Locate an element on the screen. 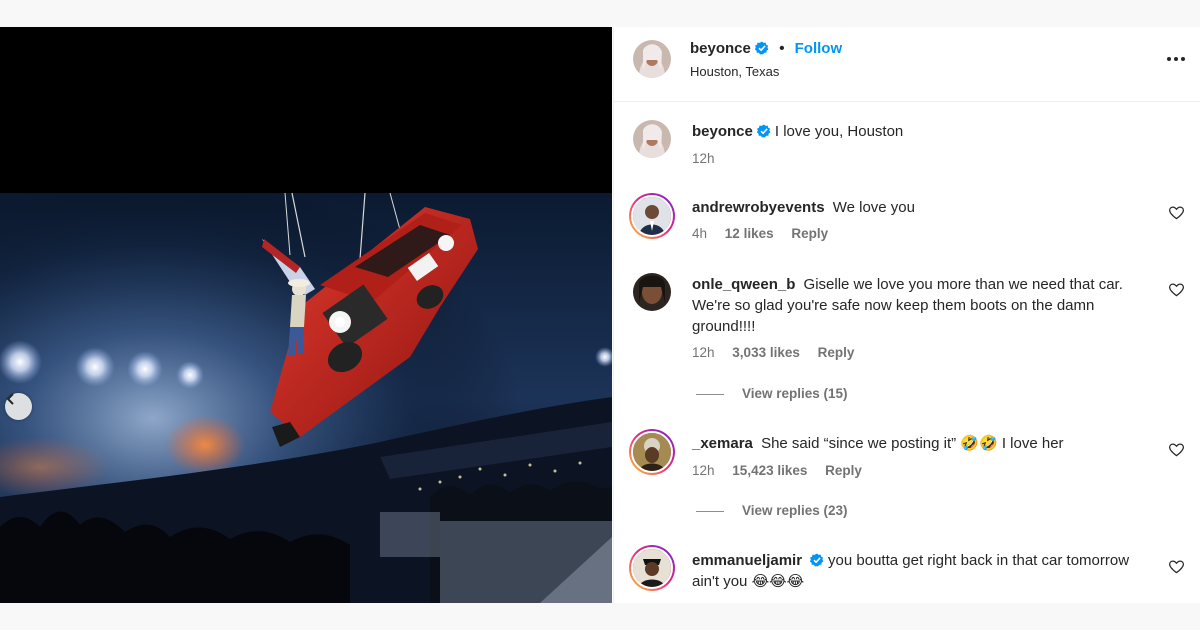 The height and width of the screenshot is (630, 1200). post-header: beyonce • Follow Houston, Texas is located at coordinates (907, 64).